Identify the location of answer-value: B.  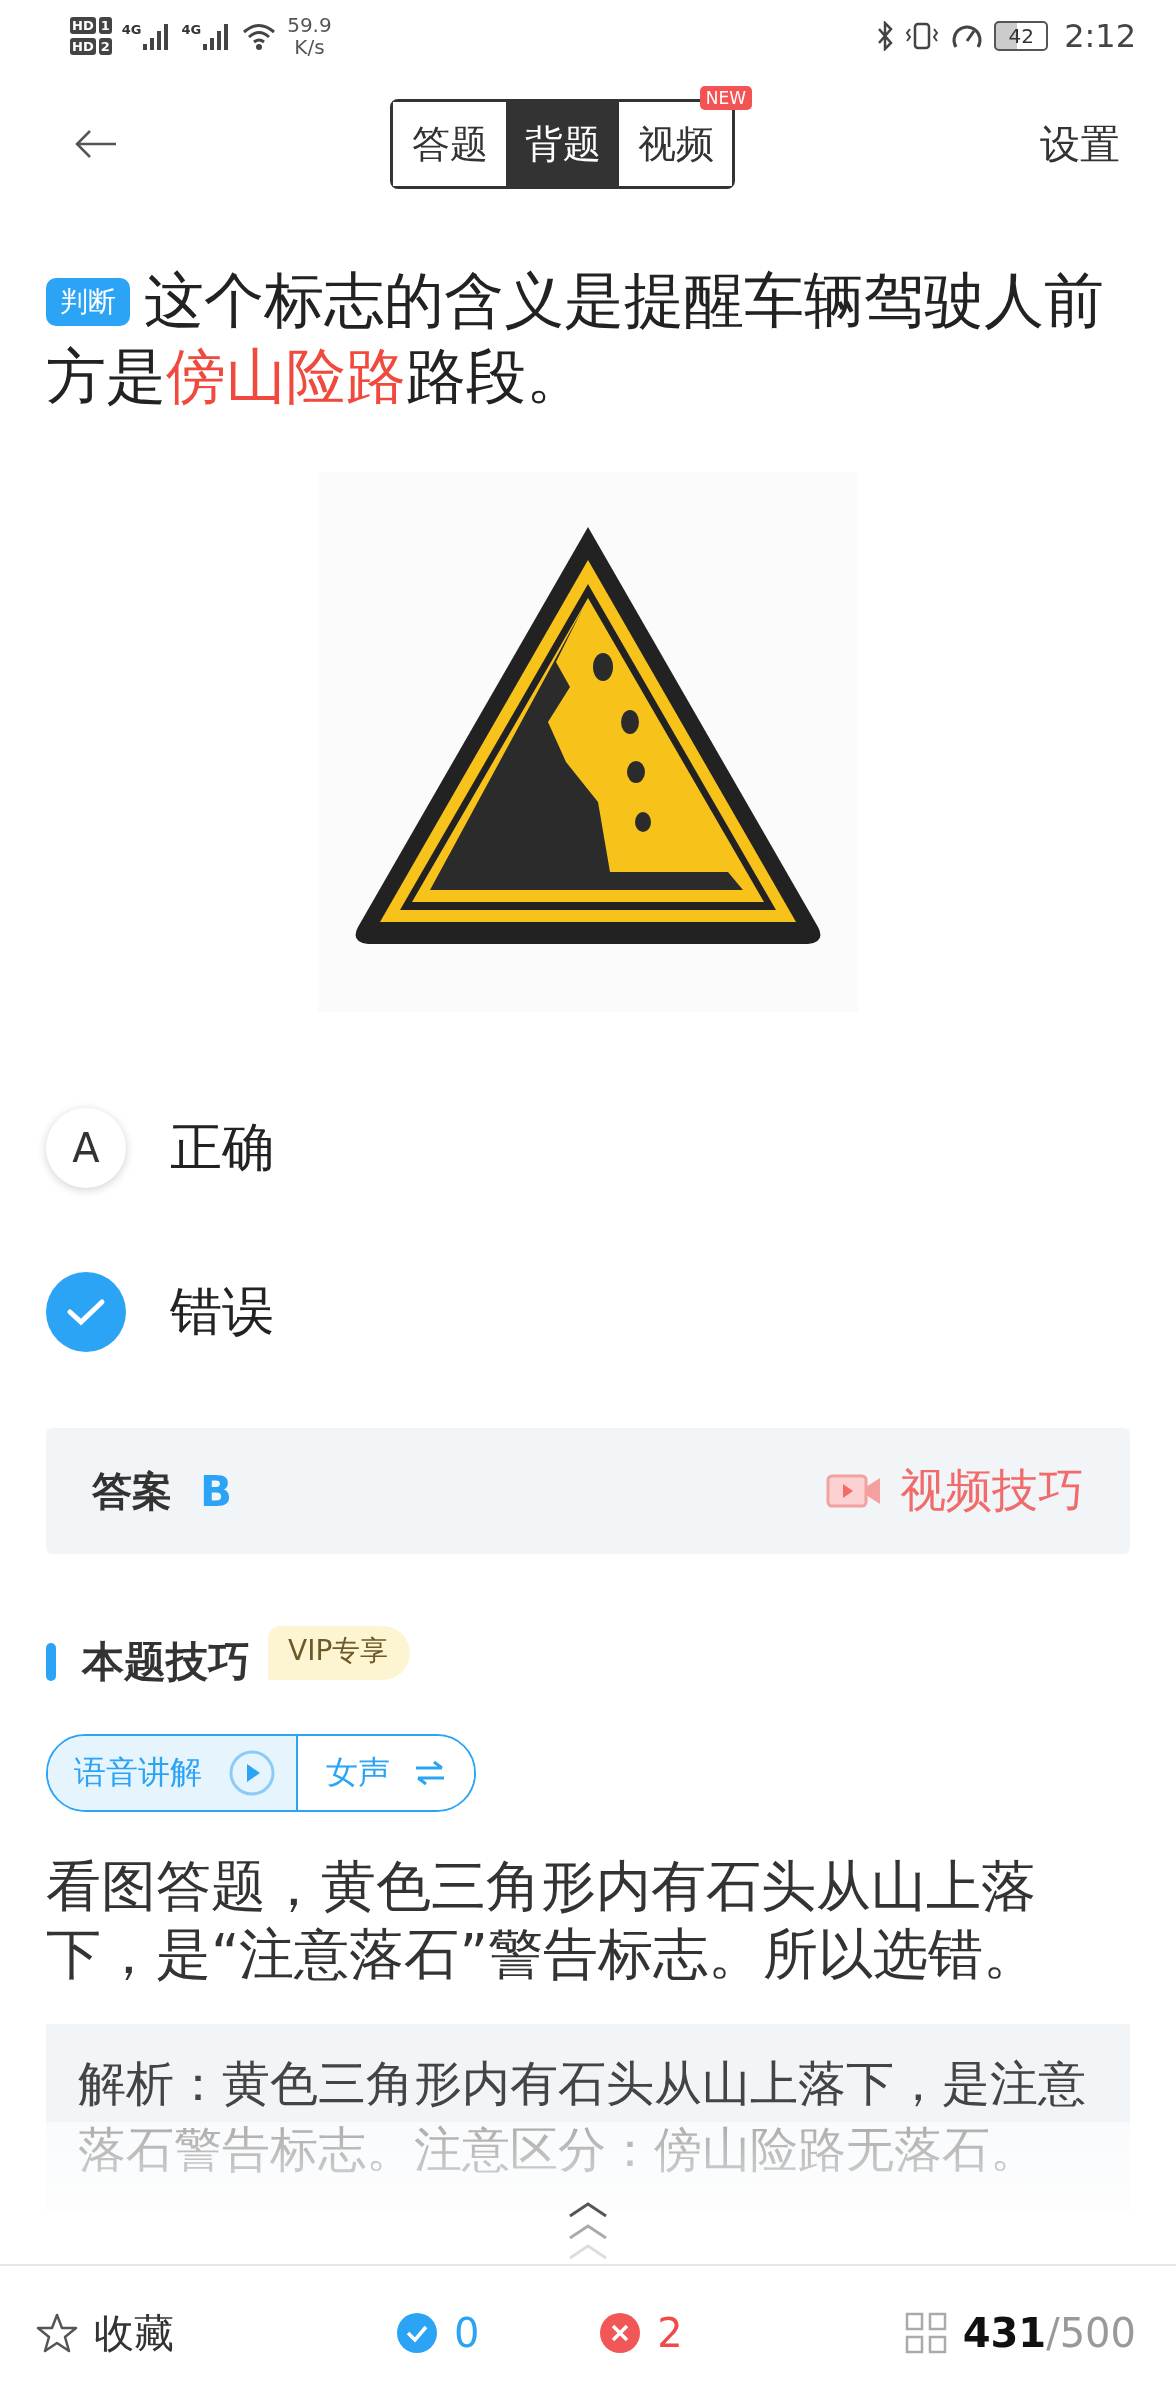
(216, 1491).